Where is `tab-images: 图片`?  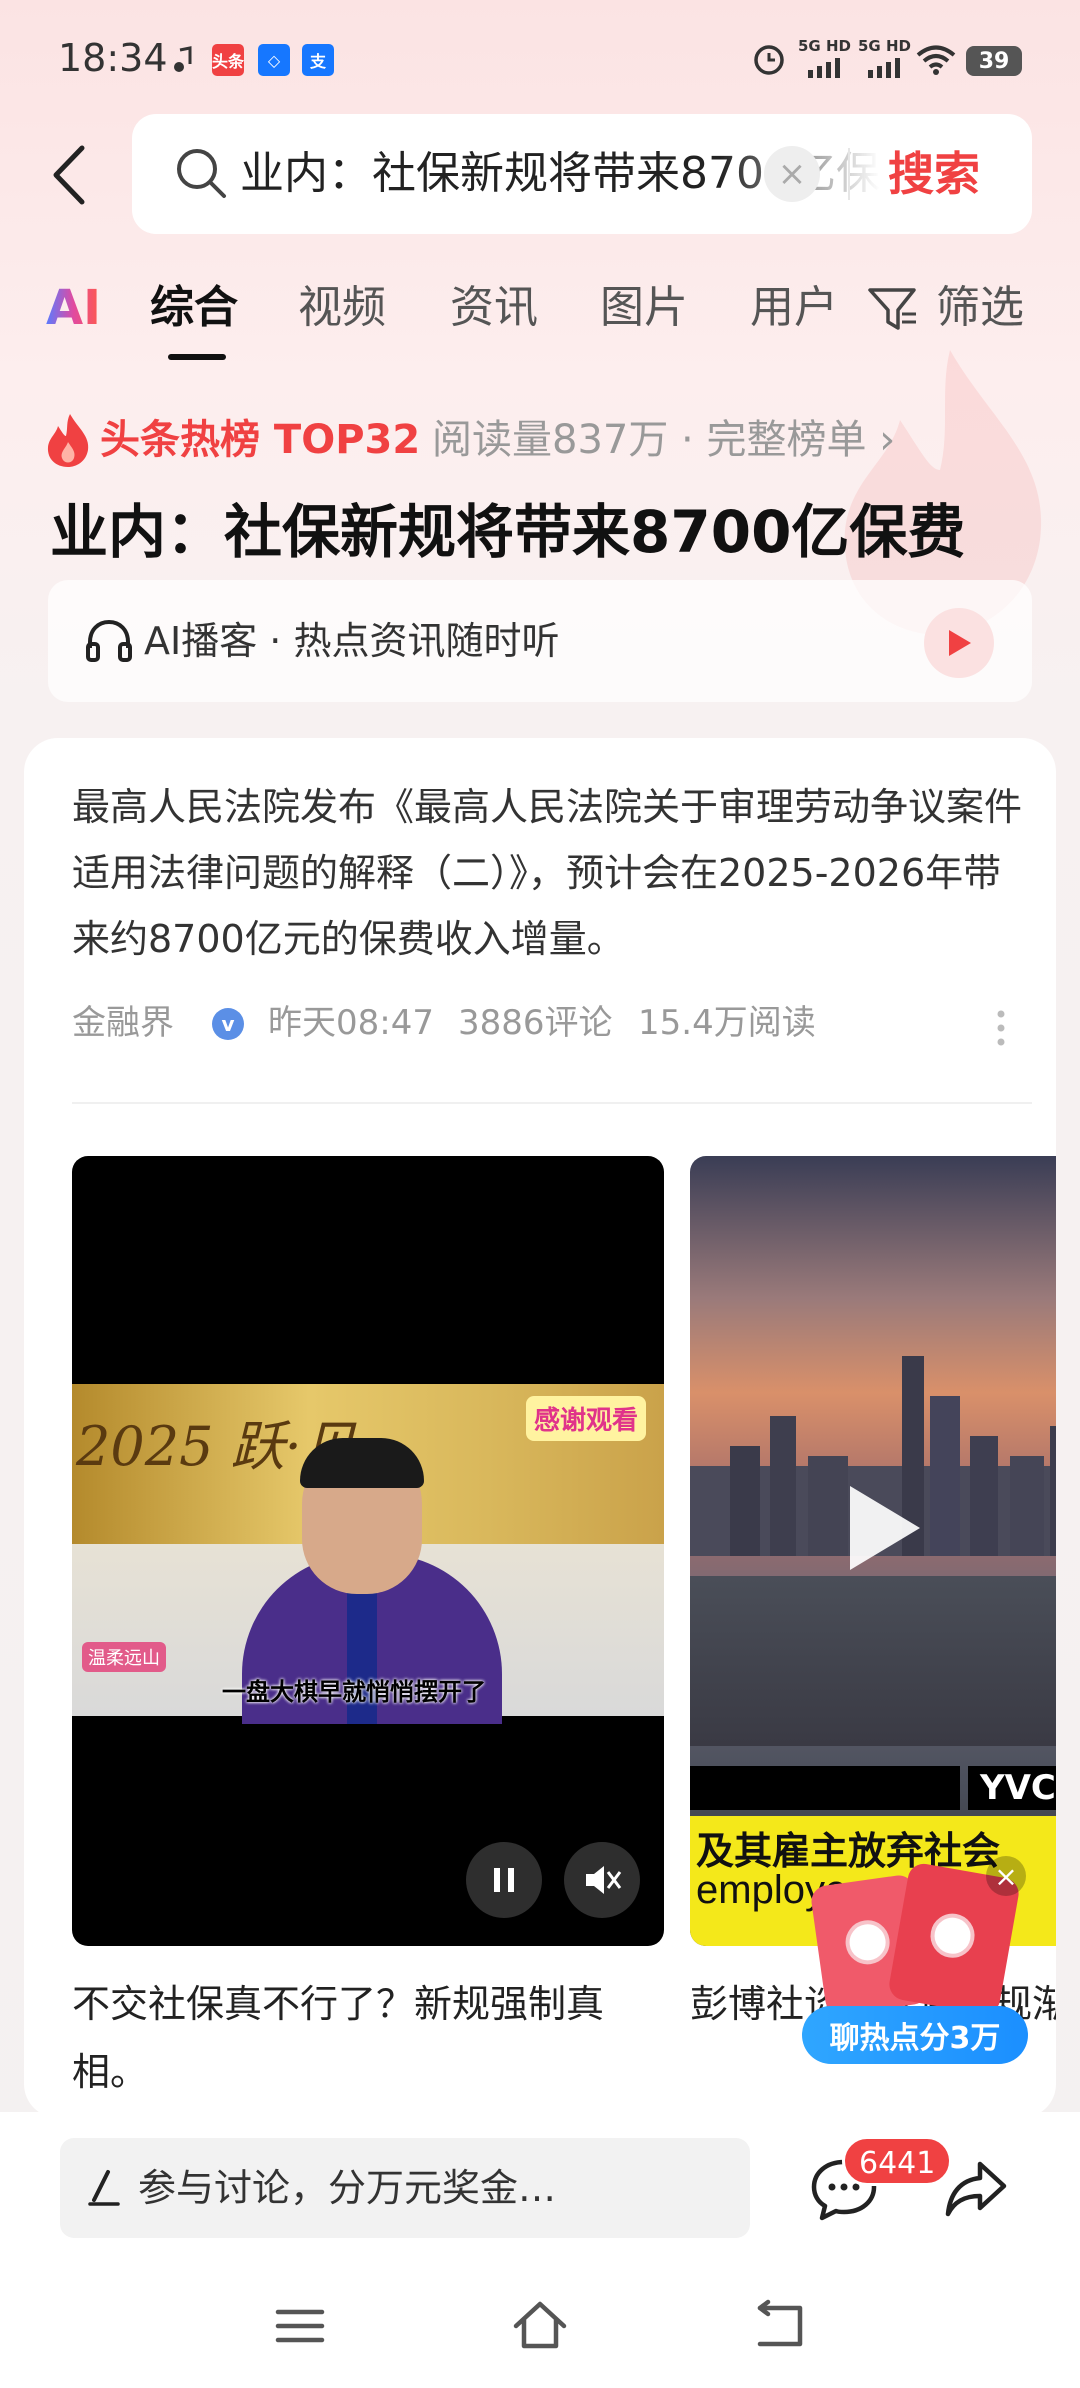
tab-images: 图片 is located at coordinates (644, 308).